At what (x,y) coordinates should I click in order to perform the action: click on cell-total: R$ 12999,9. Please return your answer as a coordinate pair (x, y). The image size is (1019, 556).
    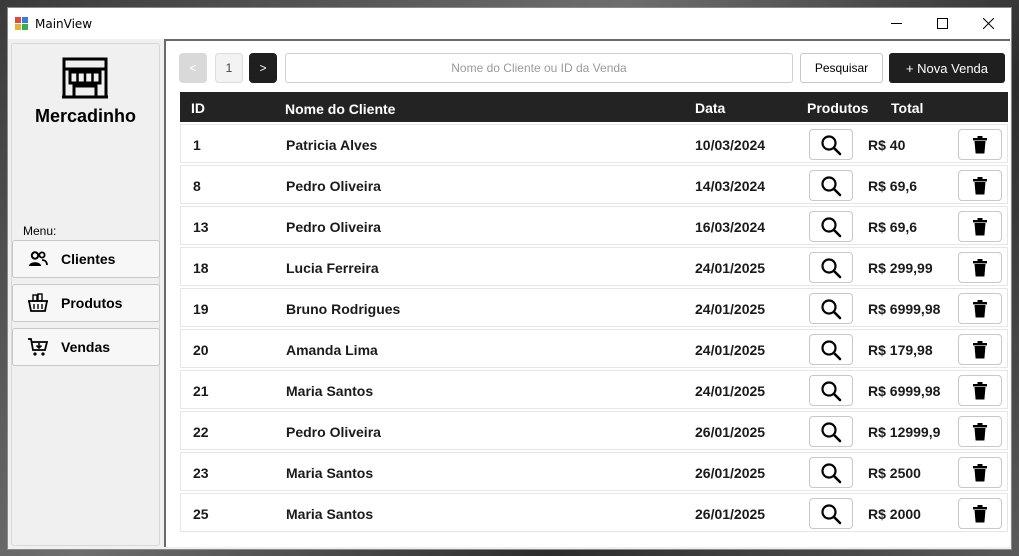
    Looking at the image, I should click on (904, 432).